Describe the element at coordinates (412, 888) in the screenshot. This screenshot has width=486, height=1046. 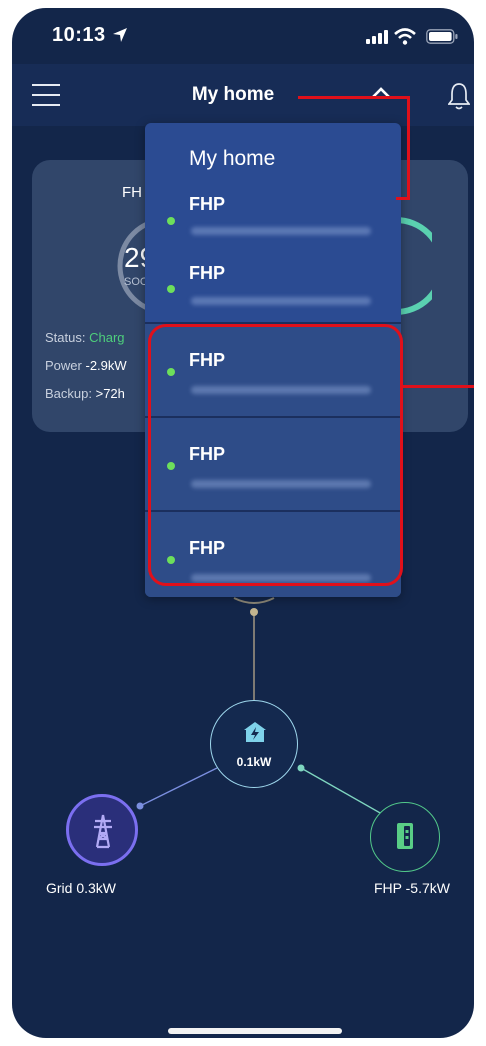
I see `battery-power-label: FHP -5.7kW` at that location.